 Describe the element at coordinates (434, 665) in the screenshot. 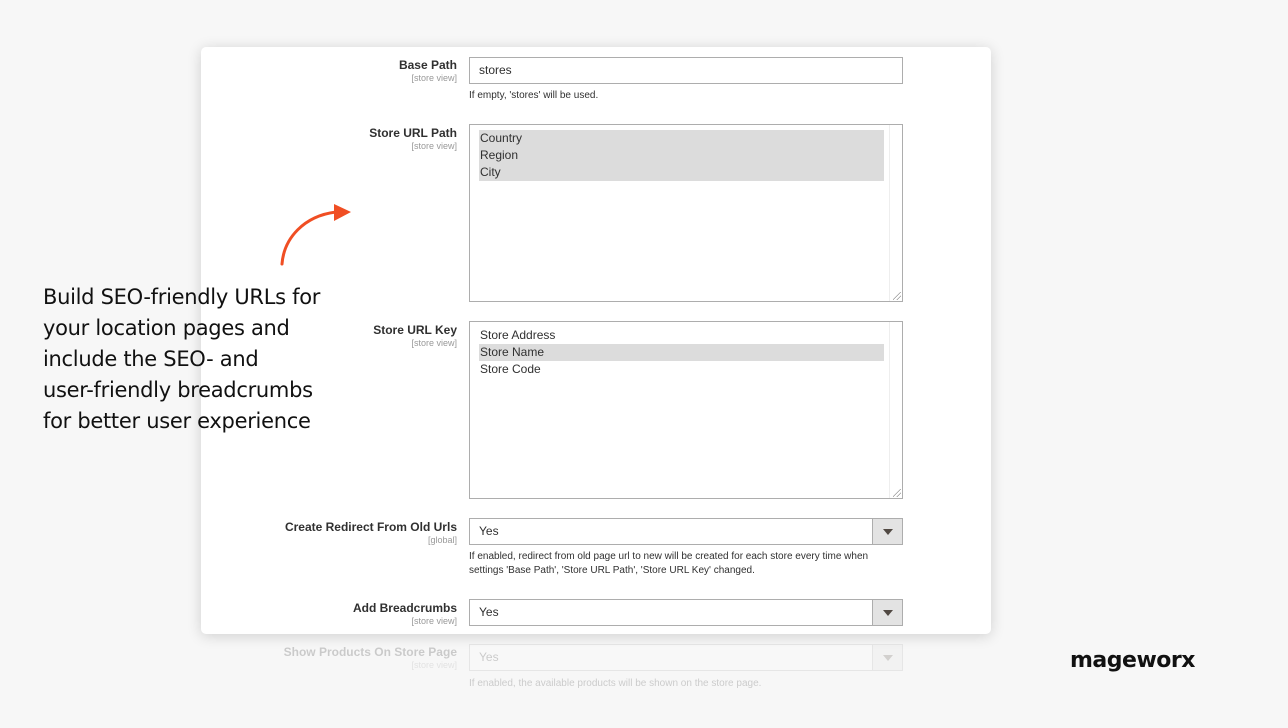

I see `show-products-scope: [store view]` at that location.